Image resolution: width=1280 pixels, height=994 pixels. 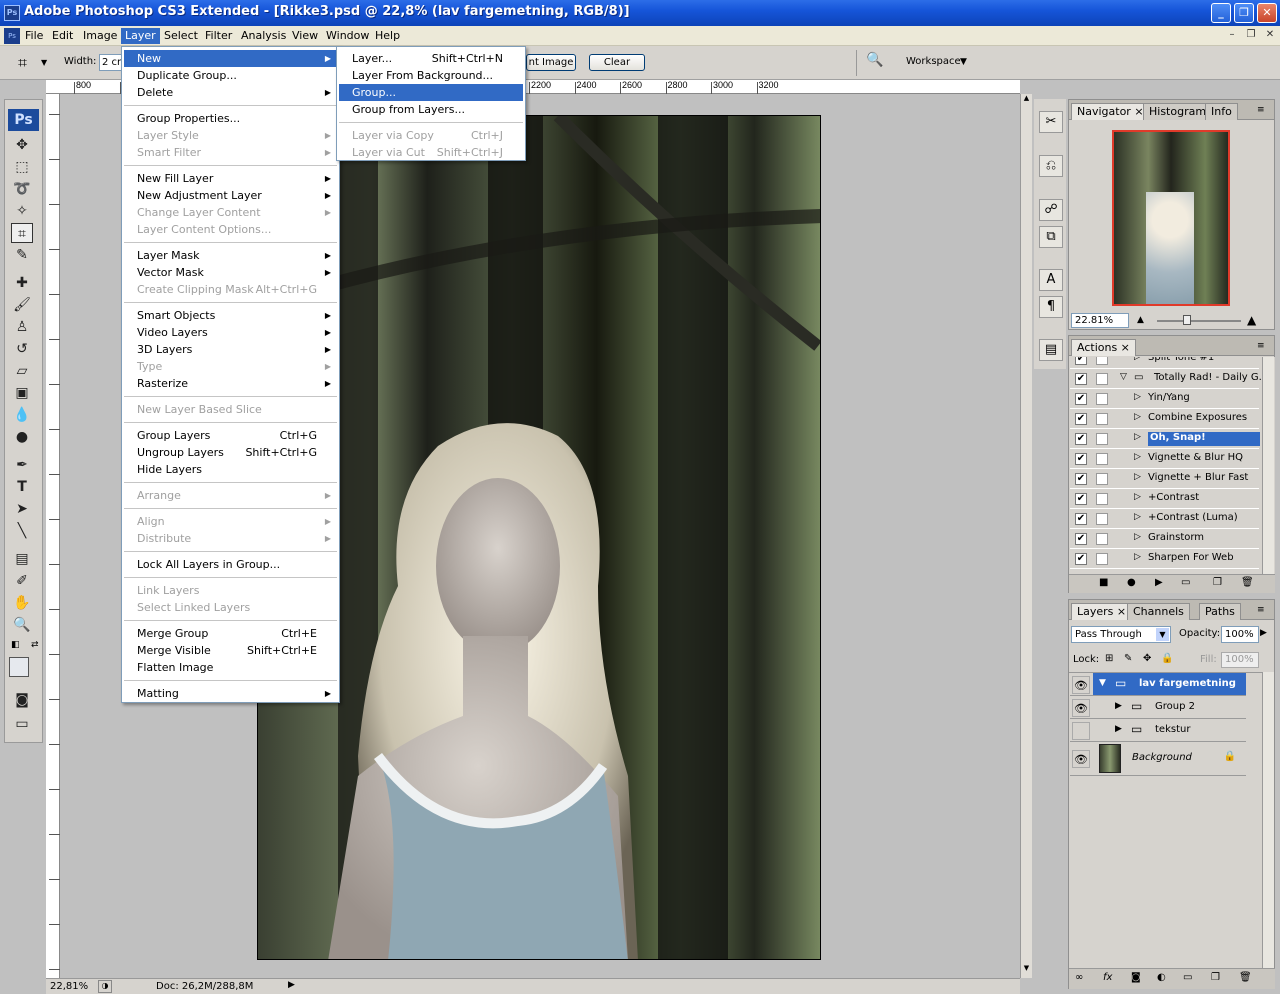 What do you see at coordinates (963, 62) in the screenshot?
I see `workspace-arrow-icon: ▼` at bounding box center [963, 62].